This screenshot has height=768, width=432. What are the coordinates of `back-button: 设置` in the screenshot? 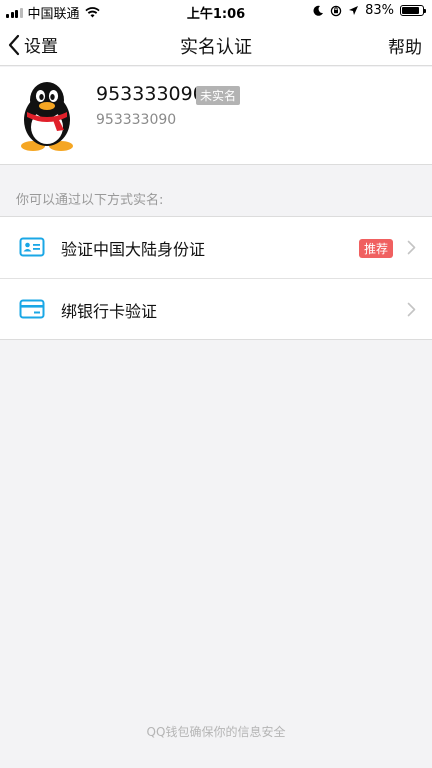 It's located at (33, 44).